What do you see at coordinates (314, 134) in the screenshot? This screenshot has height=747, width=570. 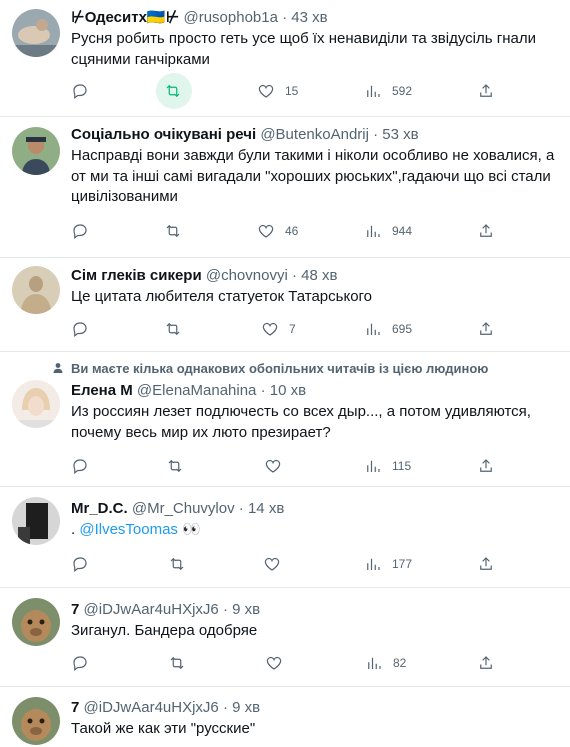 I see `user-handle: @ButenkoAndrij` at bounding box center [314, 134].